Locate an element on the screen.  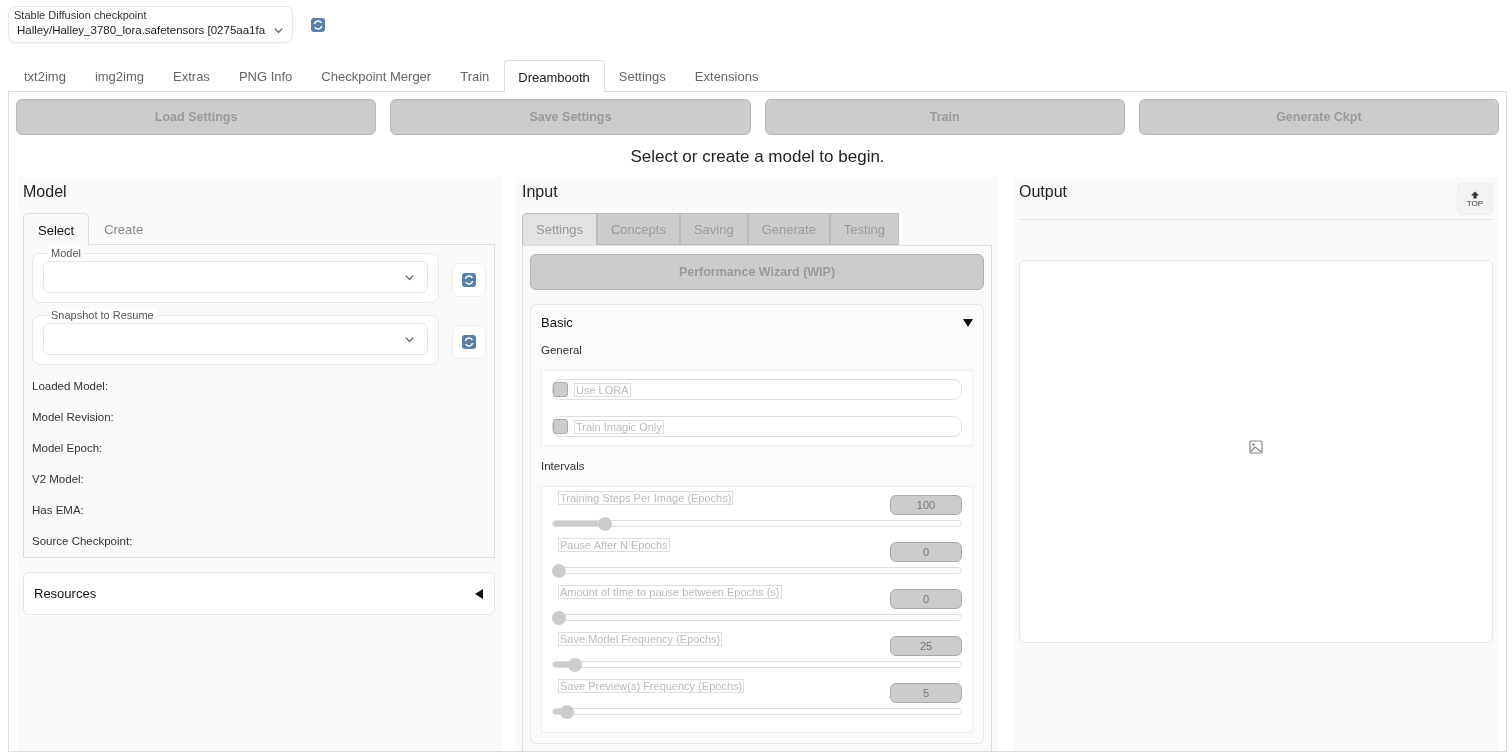
tab: Create is located at coordinates (124, 228).